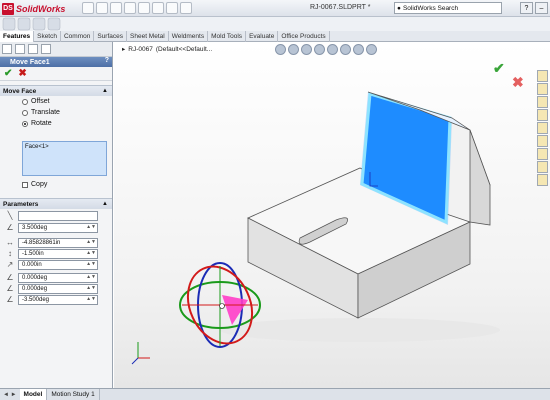  Describe the element at coordinates (58, 227) in the screenshot. I see `param-input: 3.500deg ▲▼` at that location.